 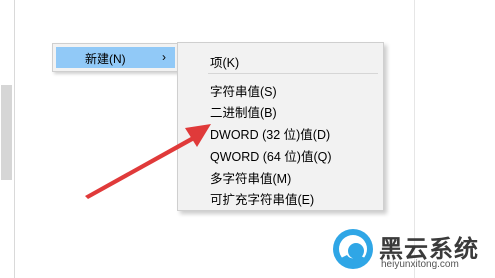 I want to click on heiyun-logo-icon, so click(x=353, y=249).